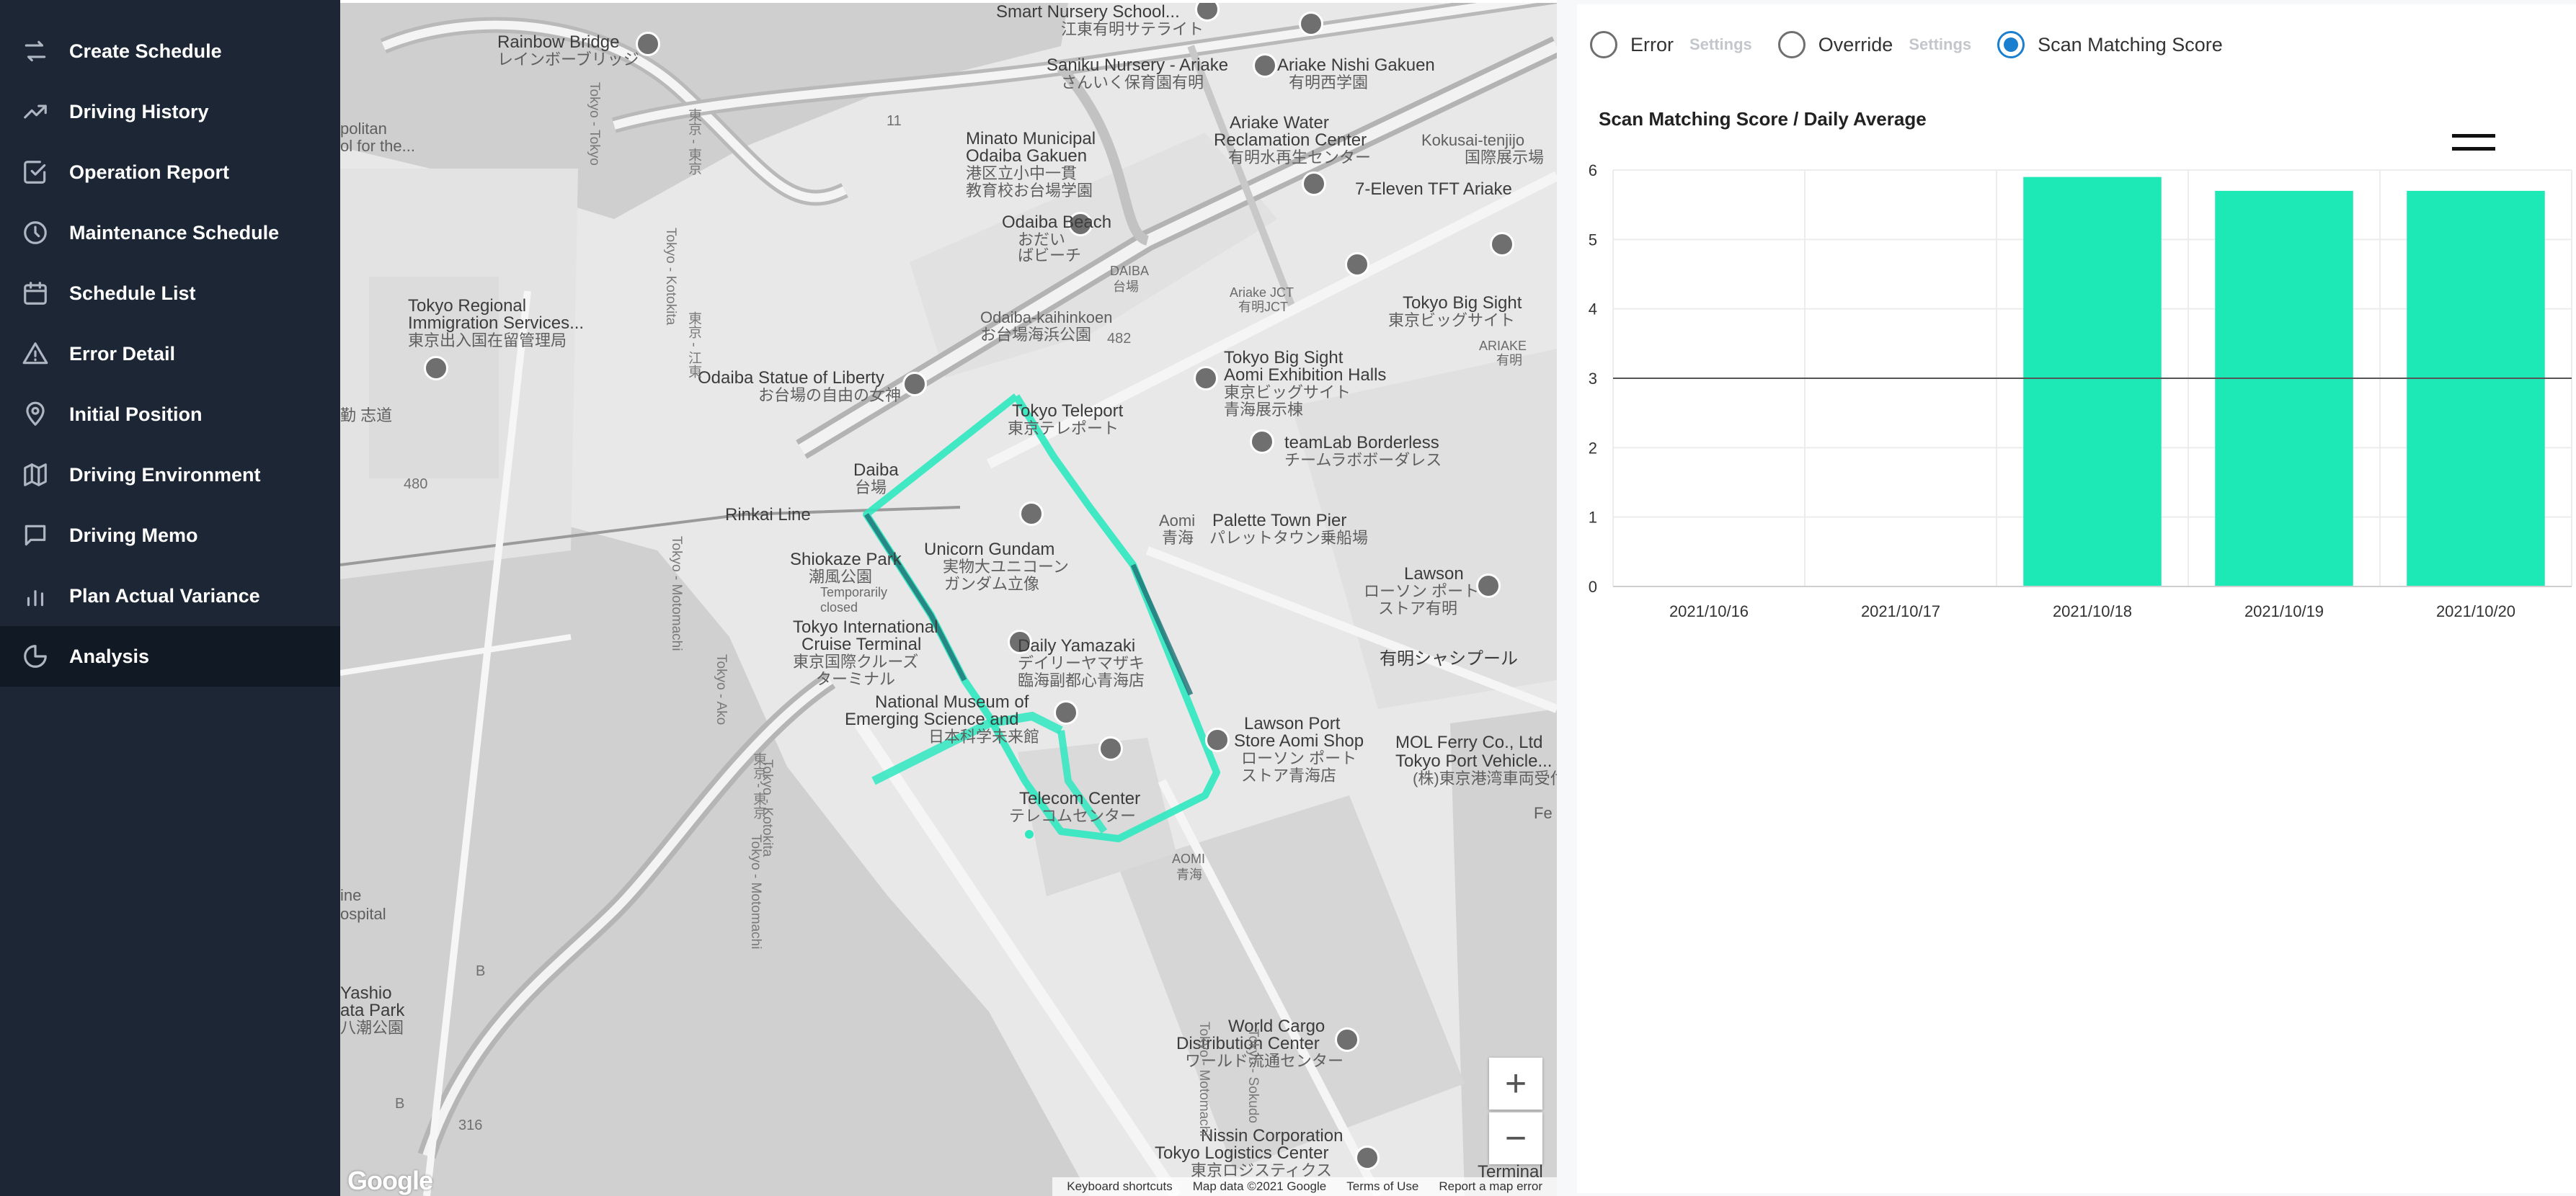 This screenshot has width=2576, height=1196. I want to click on sidebar-item-label: Operation Report, so click(149, 172).